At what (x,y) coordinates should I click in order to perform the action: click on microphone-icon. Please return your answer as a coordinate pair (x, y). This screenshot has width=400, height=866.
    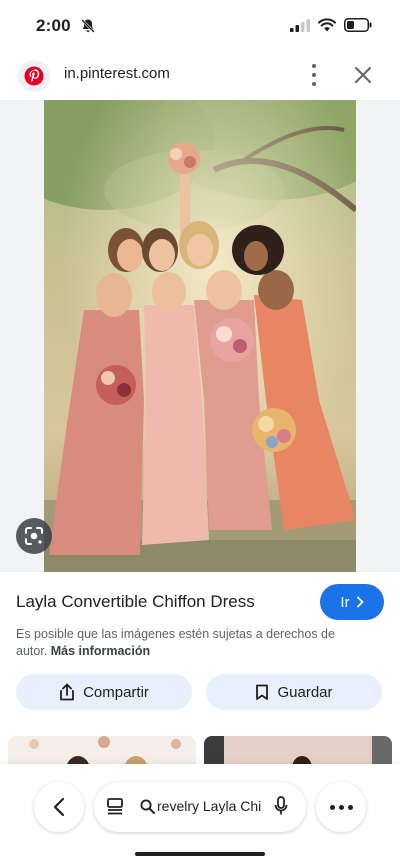
    Looking at the image, I should click on (281, 806).